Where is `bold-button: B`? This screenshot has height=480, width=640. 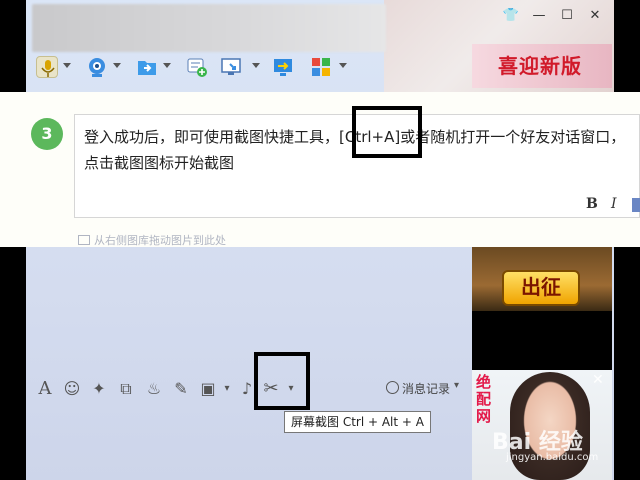 bold-button: B is located at coordinates (592, 204).